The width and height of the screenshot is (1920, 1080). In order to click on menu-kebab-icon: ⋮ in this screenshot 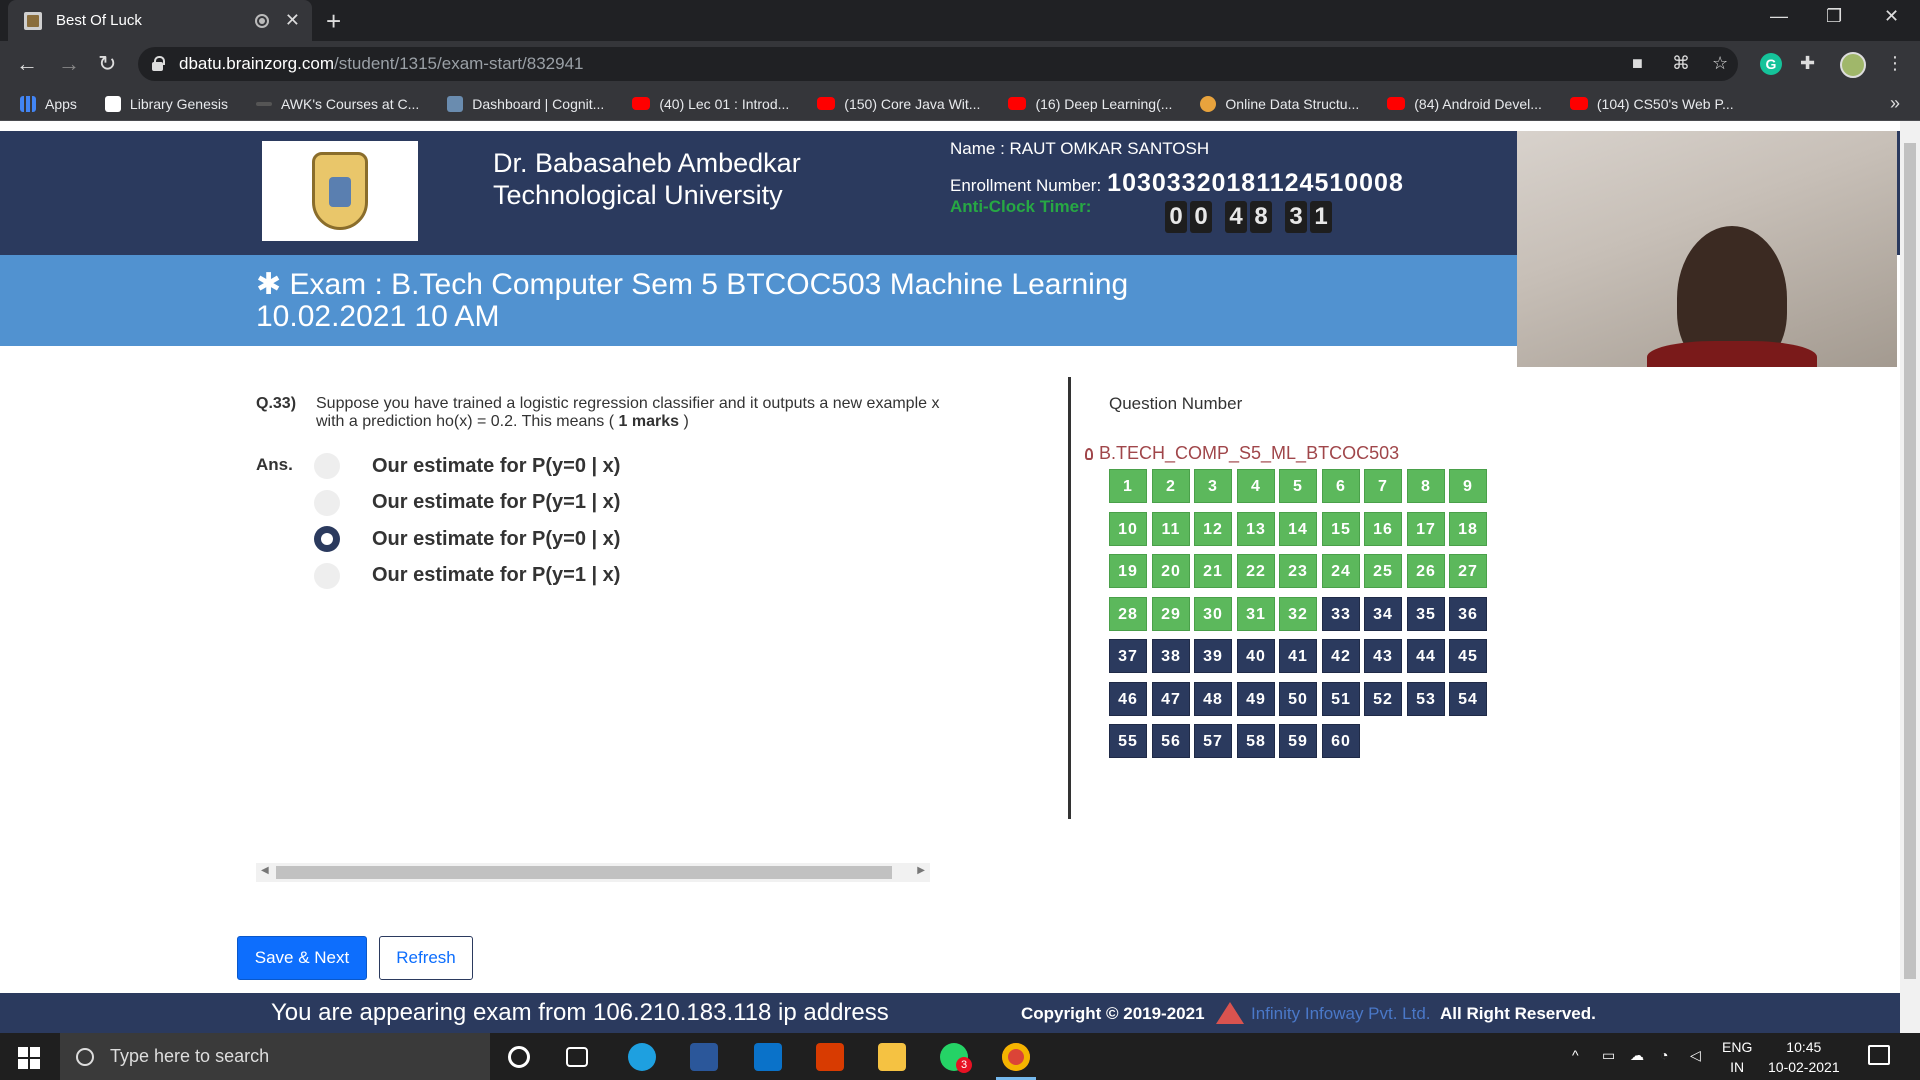, I will do `click(1895, 63)`.